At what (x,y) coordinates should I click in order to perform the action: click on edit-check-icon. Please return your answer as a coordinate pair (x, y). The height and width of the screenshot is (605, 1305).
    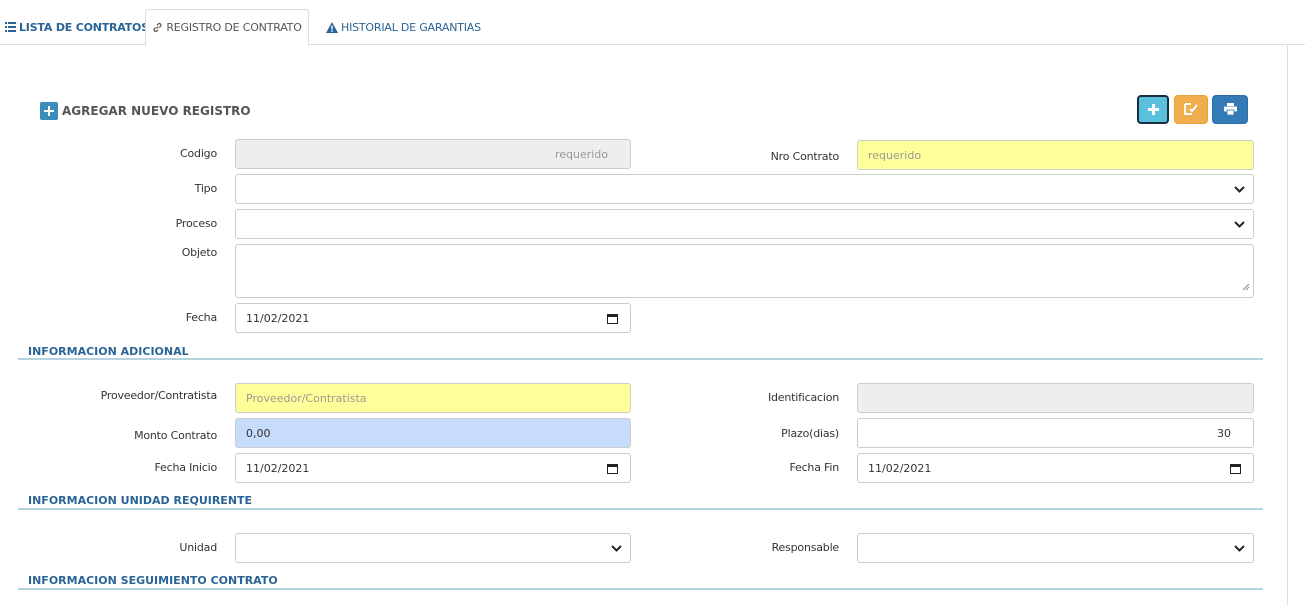
    Looking at the image, I should click on (1191, 109).